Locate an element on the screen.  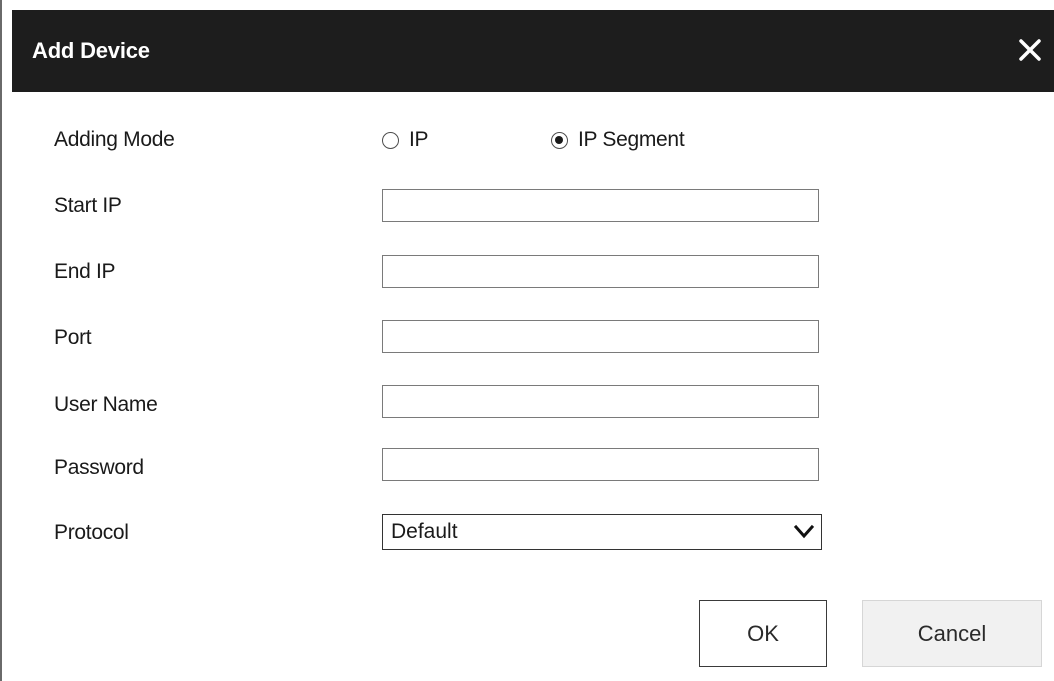
end-ip-input is located at coordinates (600, 271).